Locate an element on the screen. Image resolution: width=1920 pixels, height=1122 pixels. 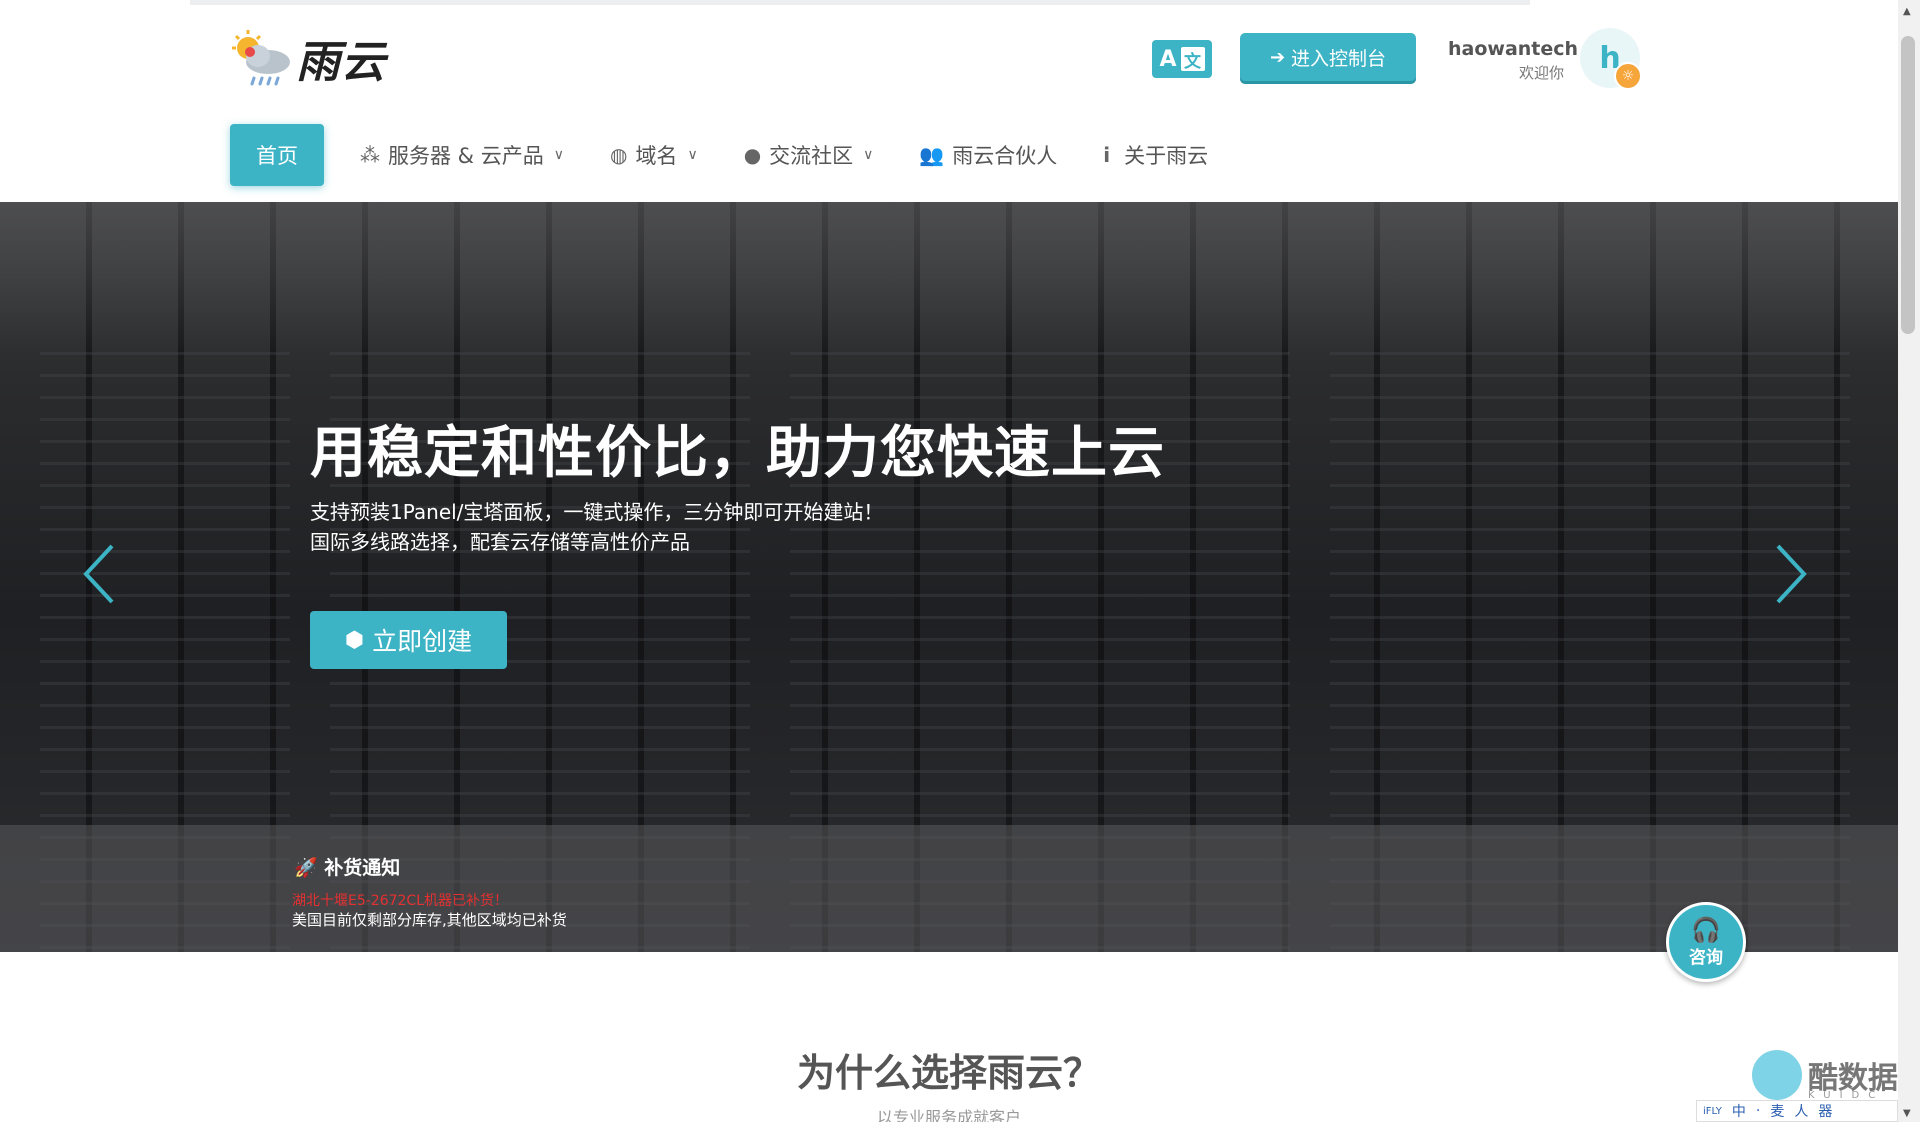
nav-item-label: 域名 is located at coordinates (656, 156).